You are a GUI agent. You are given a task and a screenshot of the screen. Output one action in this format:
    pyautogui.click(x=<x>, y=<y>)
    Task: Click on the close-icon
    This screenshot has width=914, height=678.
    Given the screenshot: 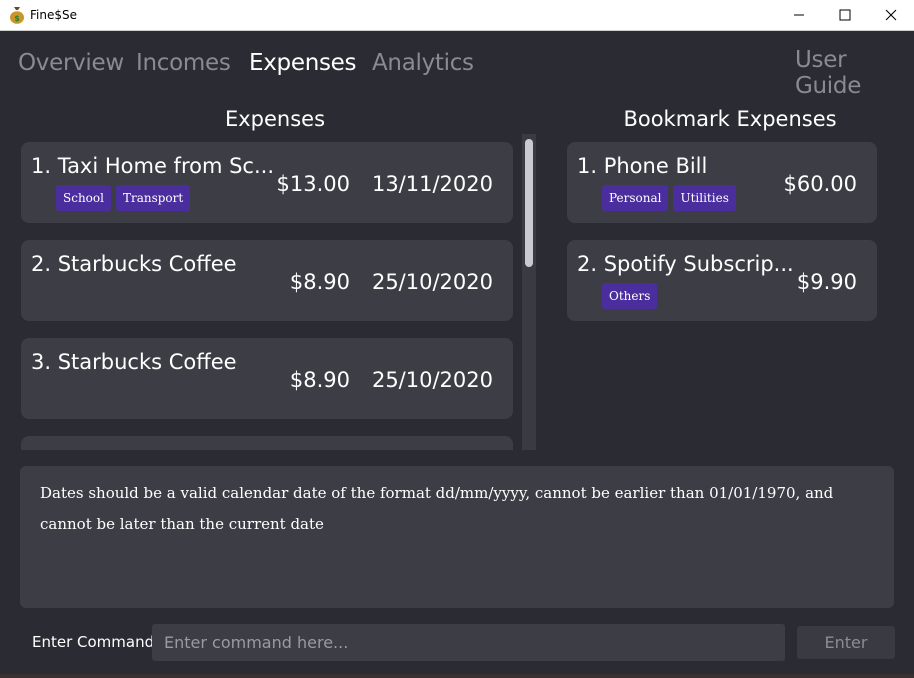 What is the action you would take?
    pyautogui.click(x=891, y=15)
    